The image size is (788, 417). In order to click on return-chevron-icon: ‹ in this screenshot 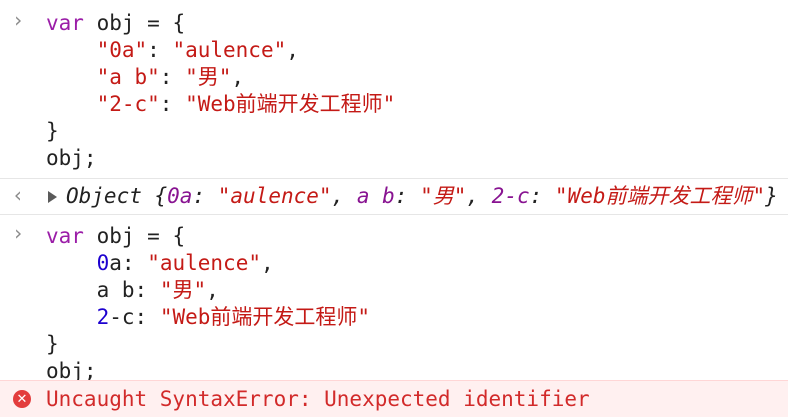, I will do `click(18, 195)`.